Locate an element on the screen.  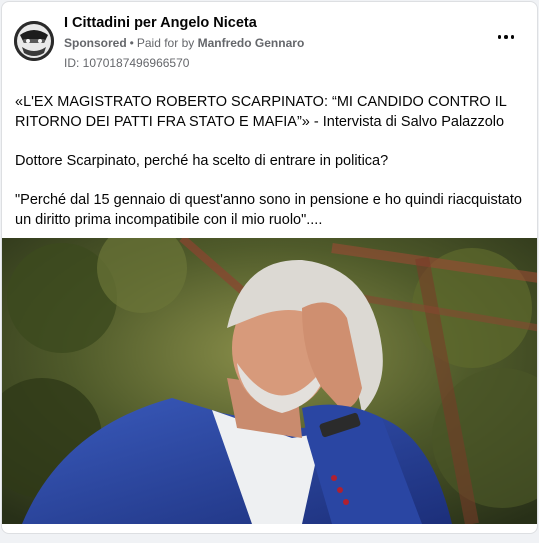
page-name-link: I Cittadini per Angelo Niceta is located at coordinates (160, 23).